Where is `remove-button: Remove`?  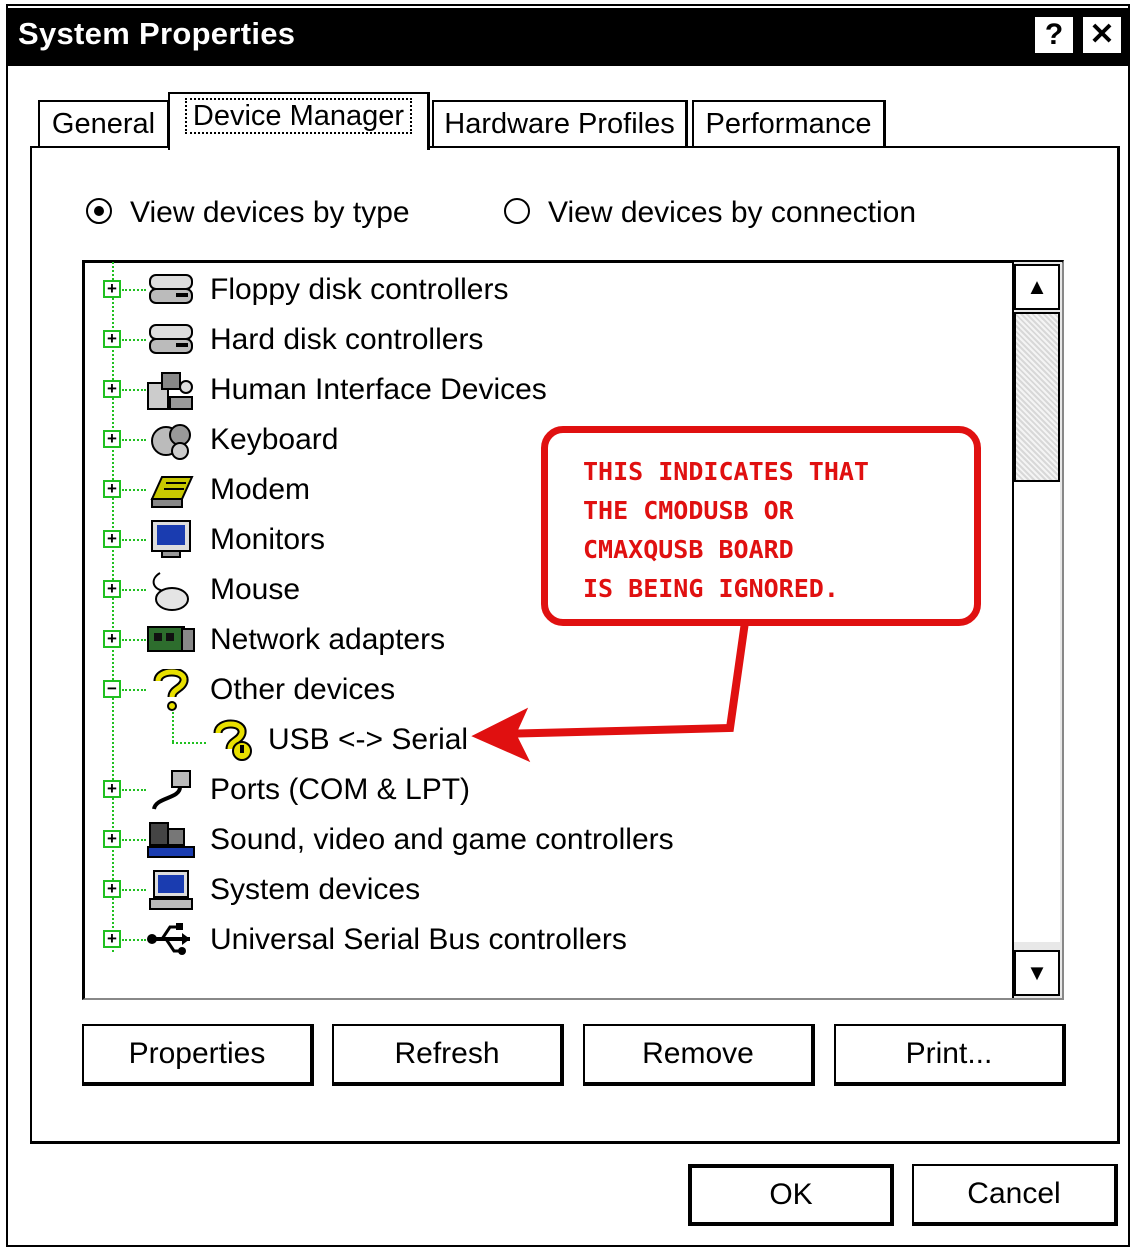 remove-button: Remove is located at coordinates (699, 1055).